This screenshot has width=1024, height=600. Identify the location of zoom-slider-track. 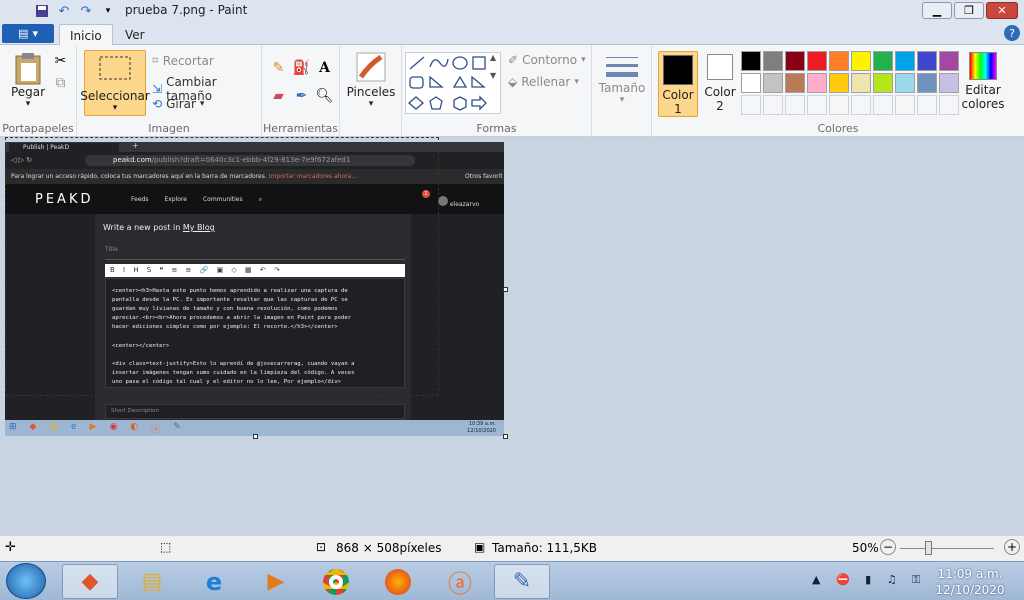
(947, 548).